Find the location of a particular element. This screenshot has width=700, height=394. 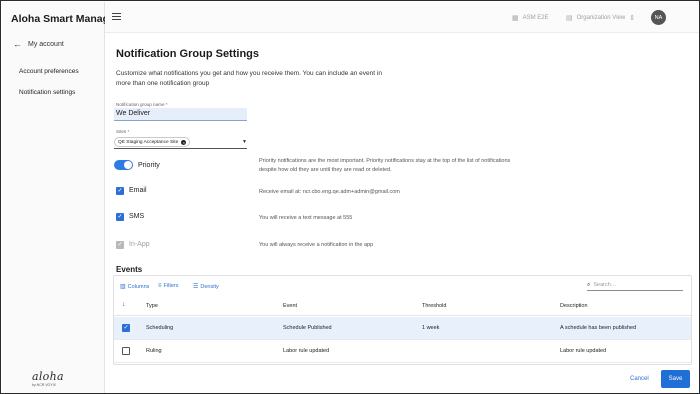

store-icon: ▤ is located at coordinates (569, 18).